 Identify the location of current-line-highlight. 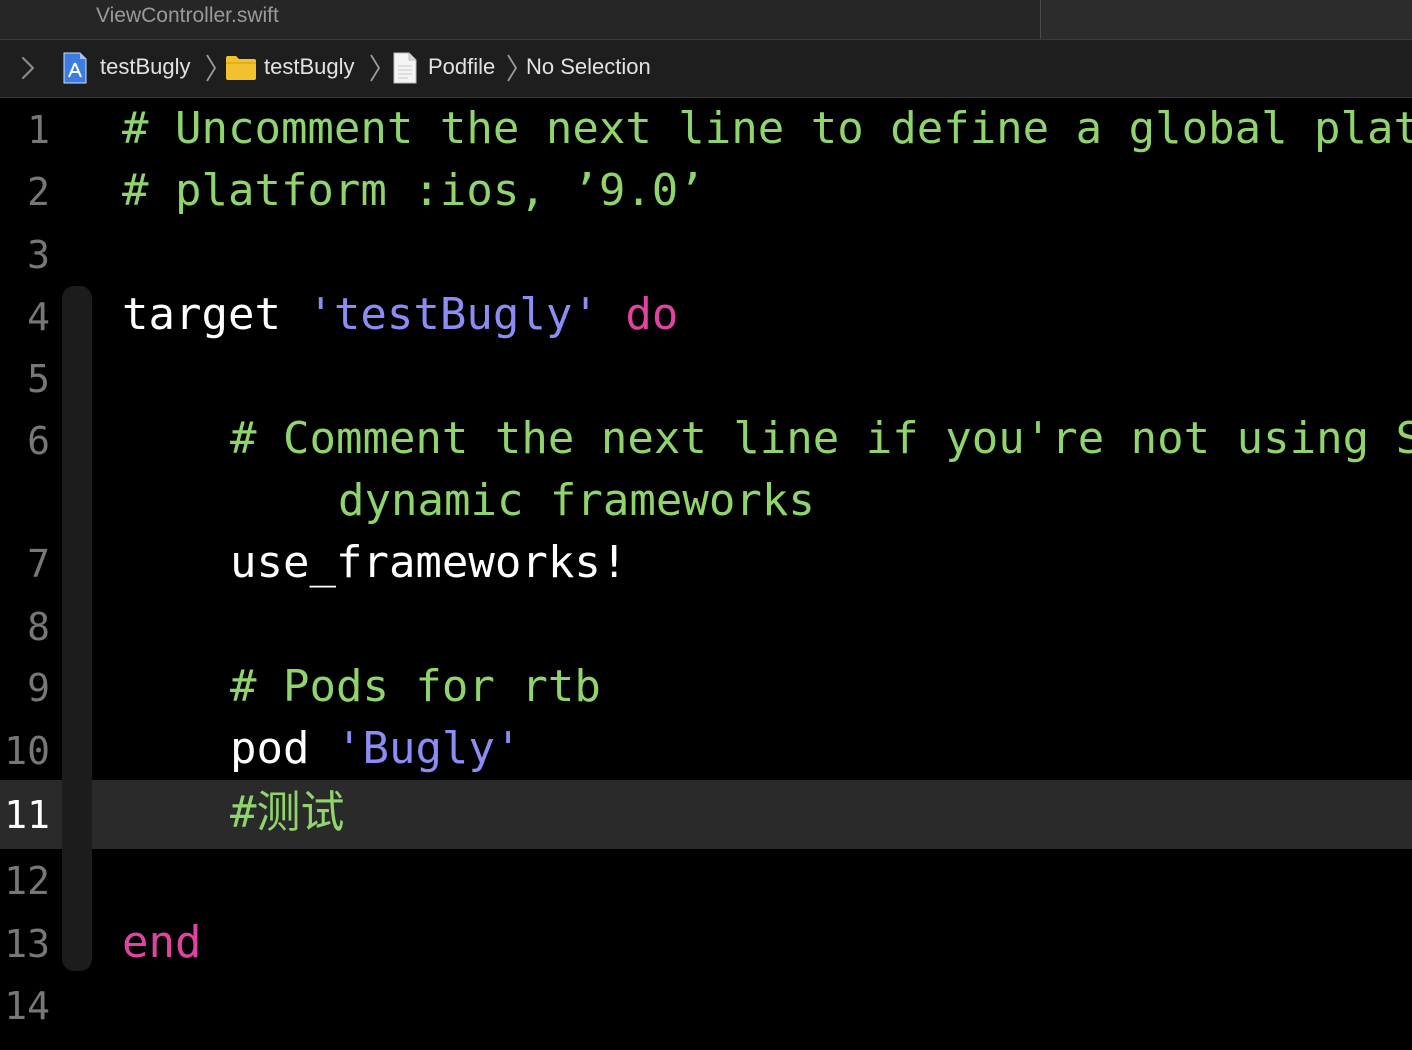
(706, 814).